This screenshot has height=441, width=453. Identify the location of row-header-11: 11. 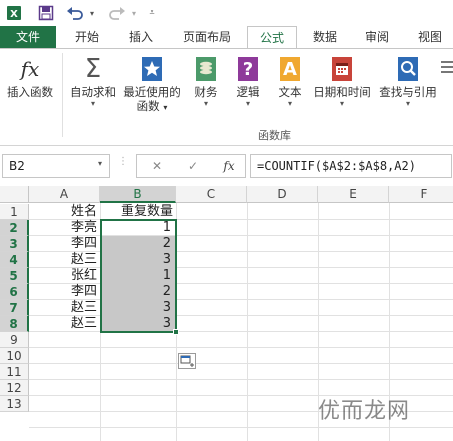
(14, 372).